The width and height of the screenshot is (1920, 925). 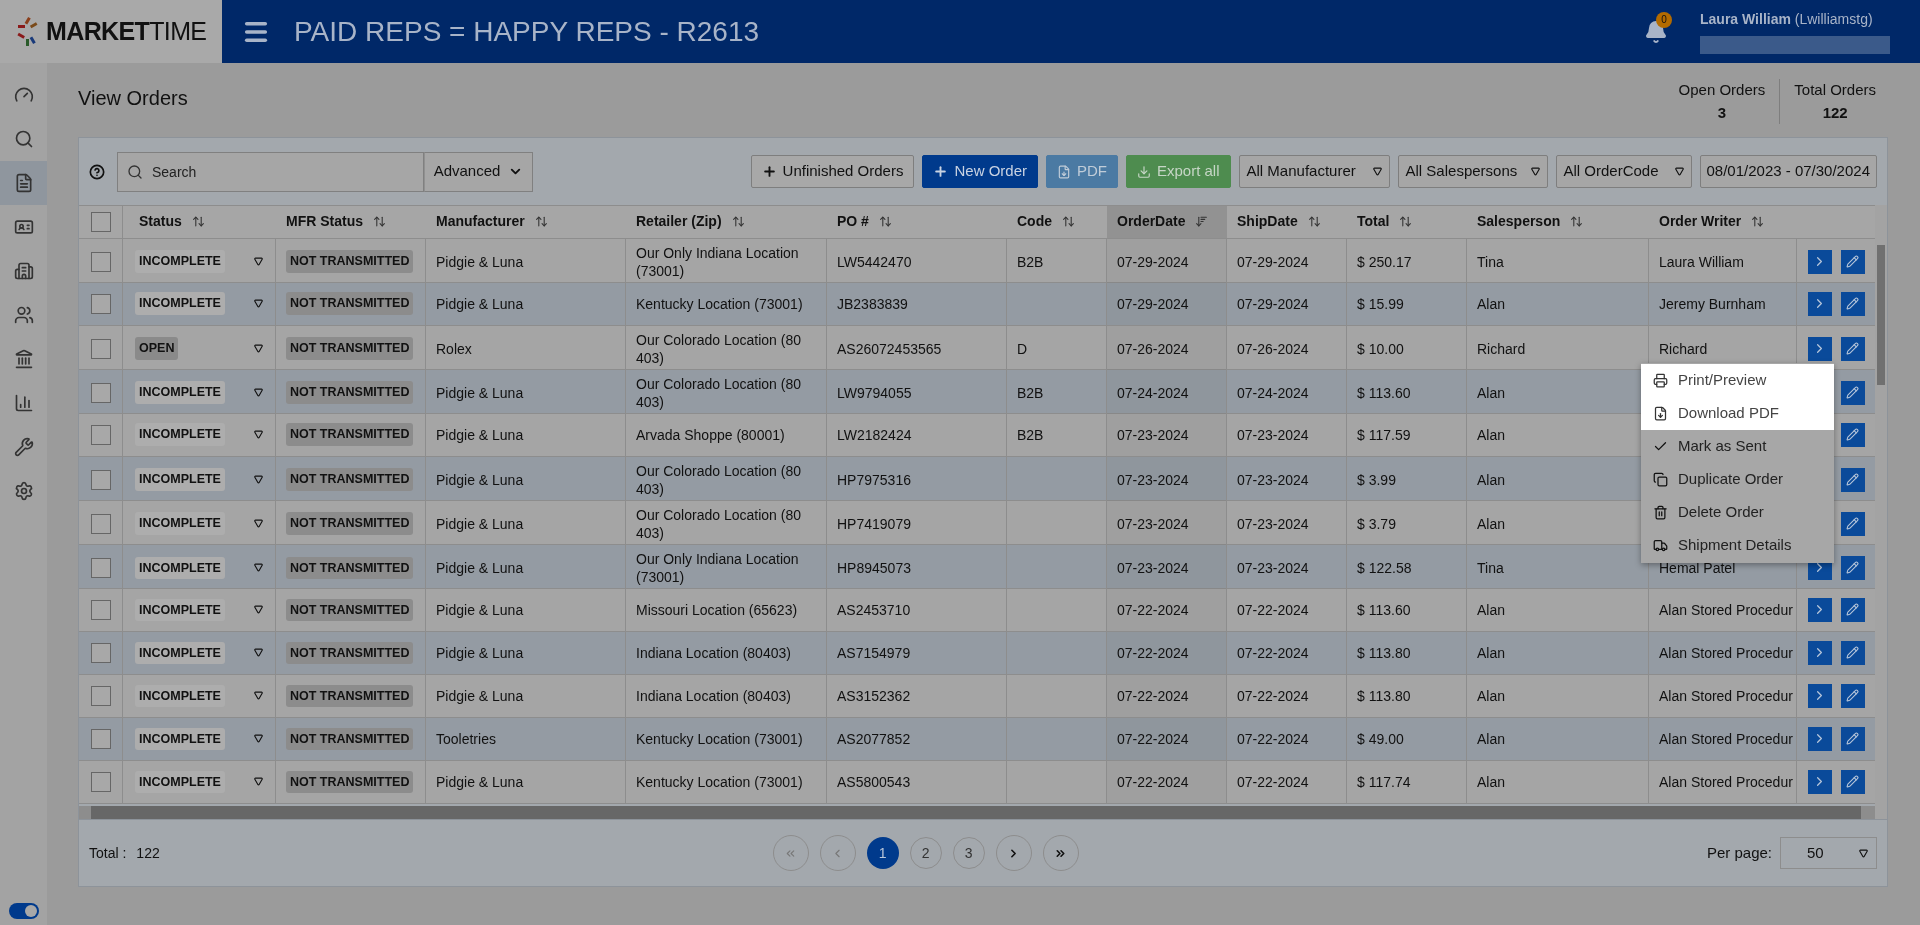 I want to click on filter-dropdown: All Salespersons, so click(x=1472, y=171).